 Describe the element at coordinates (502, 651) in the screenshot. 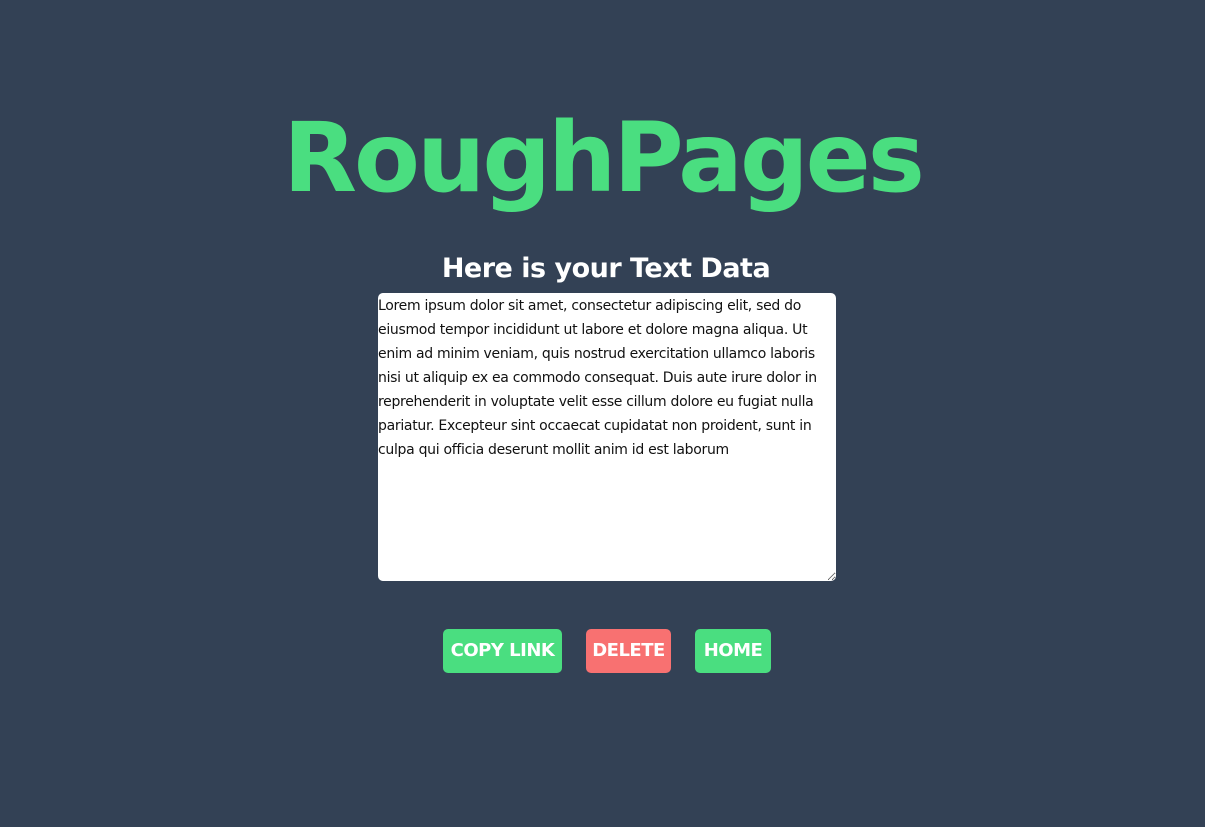

I see `copy-link-button: COPY LINK` at that location.